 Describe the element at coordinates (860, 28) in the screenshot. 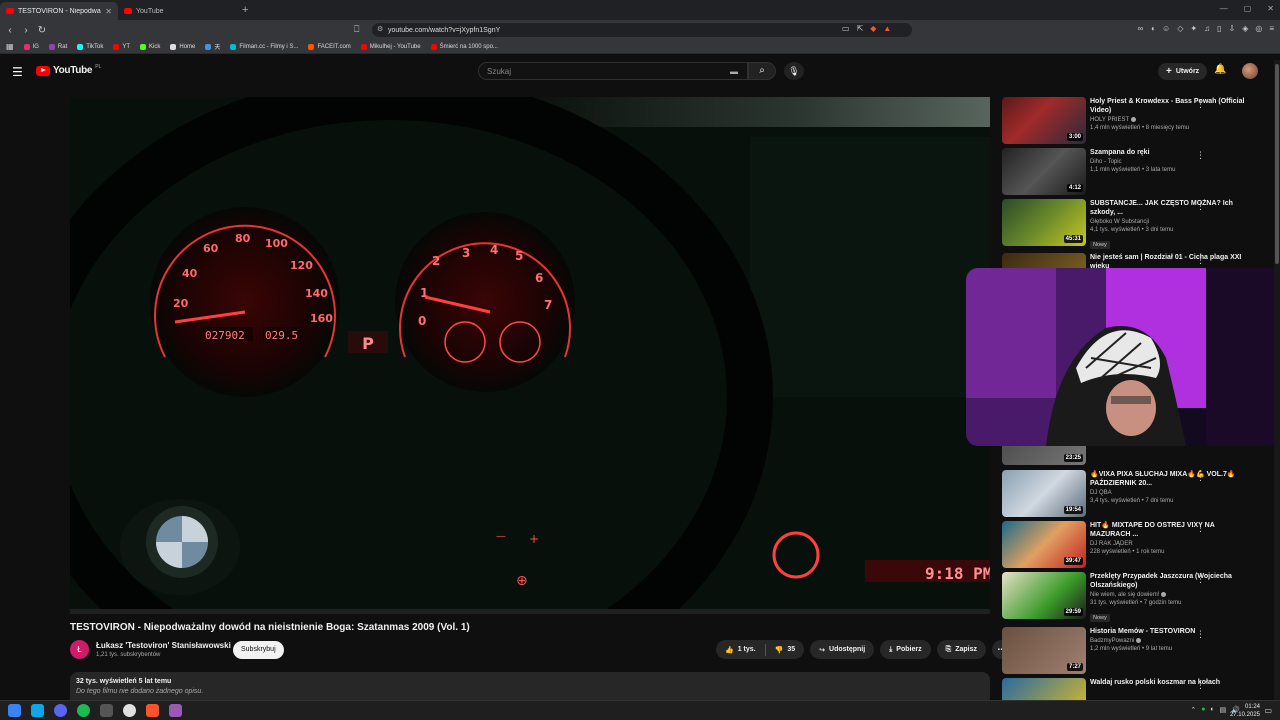

I see `share-page-icon: ⇱` at that location.